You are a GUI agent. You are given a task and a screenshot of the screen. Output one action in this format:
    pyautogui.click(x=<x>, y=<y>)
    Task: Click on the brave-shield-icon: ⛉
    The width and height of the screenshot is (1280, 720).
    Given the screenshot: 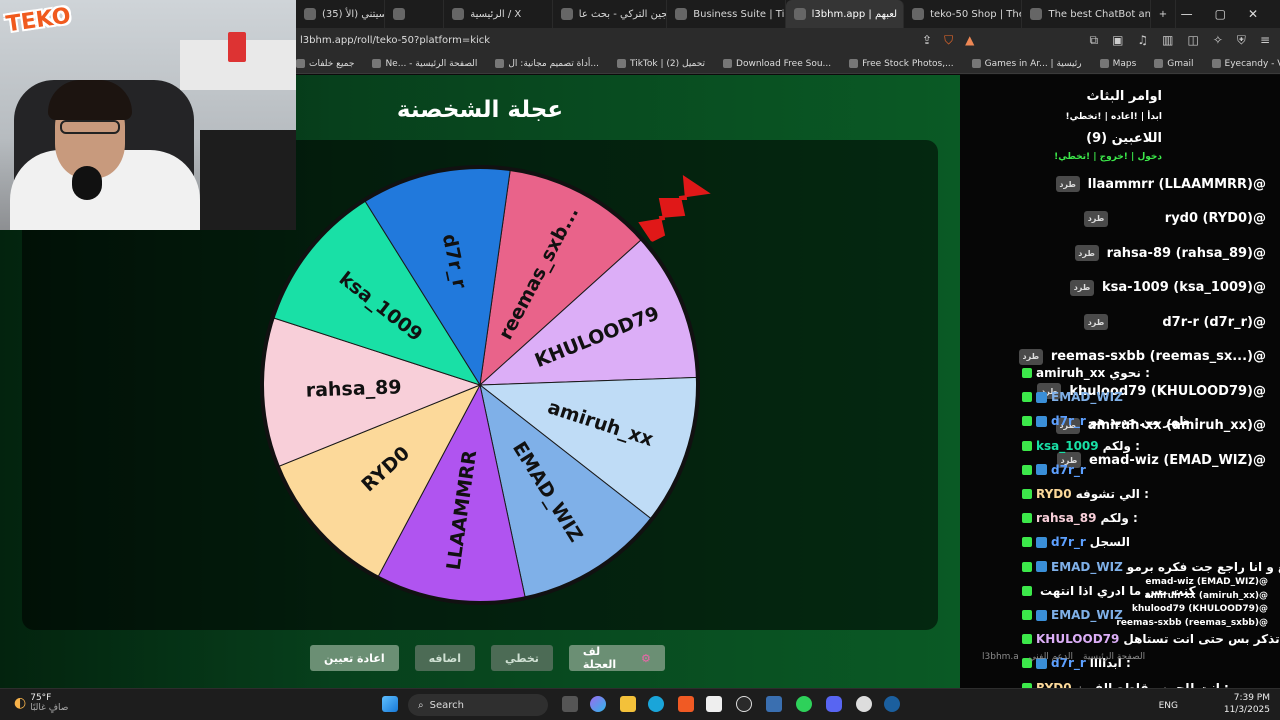 What is the action you would take?
    pyautogui.click(x=948, y=40)
    